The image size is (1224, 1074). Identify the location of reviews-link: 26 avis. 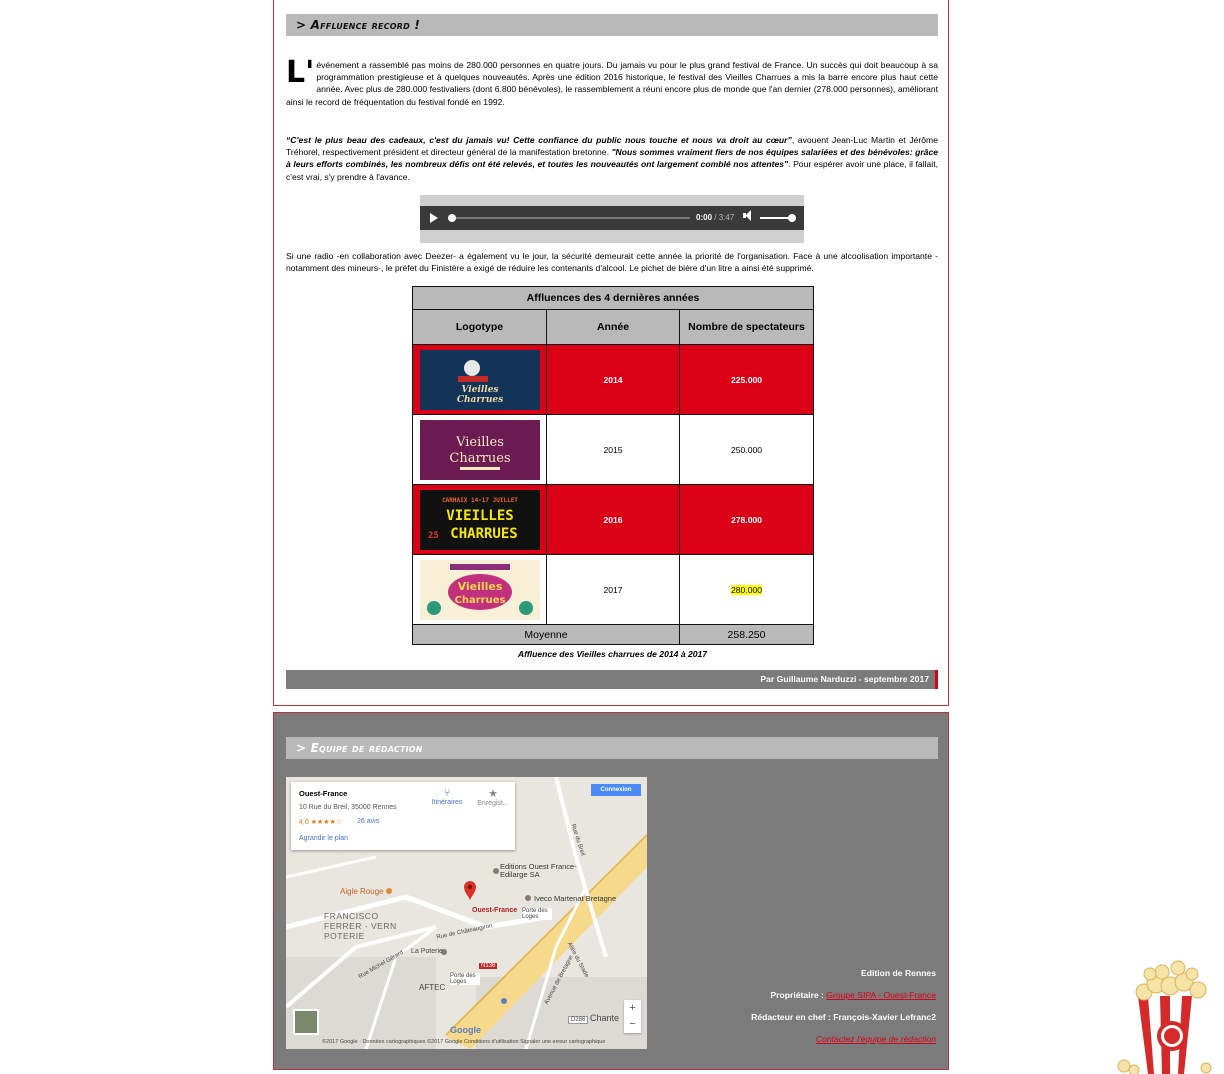
(368, 821).